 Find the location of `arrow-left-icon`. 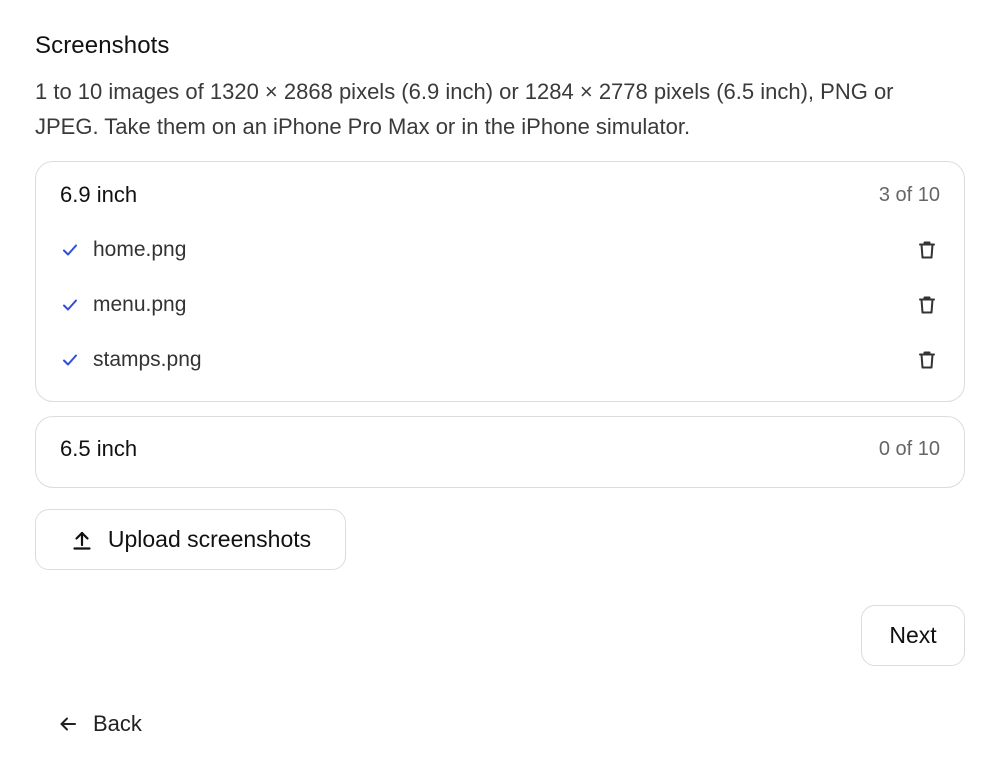

arrow-left-icon is located at coordinates (68, 724).